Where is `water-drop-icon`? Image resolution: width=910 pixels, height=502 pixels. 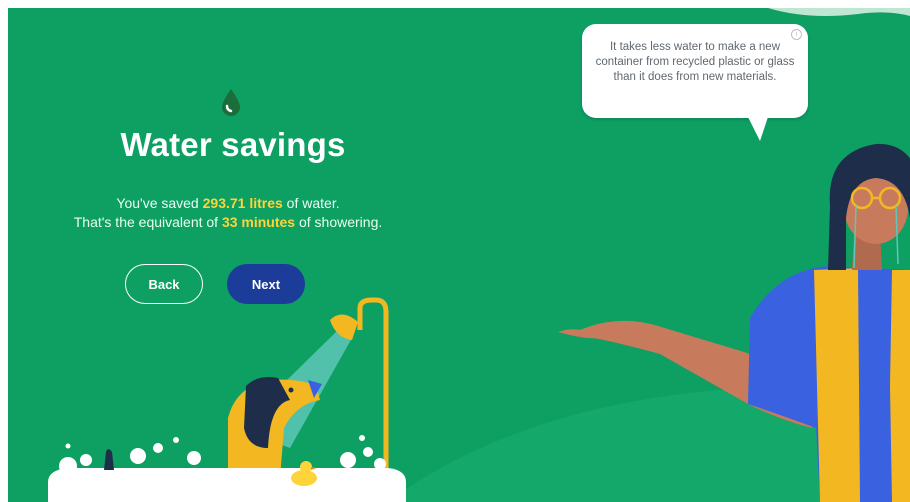
water-drop-icon is located at coordinates (231, 102).